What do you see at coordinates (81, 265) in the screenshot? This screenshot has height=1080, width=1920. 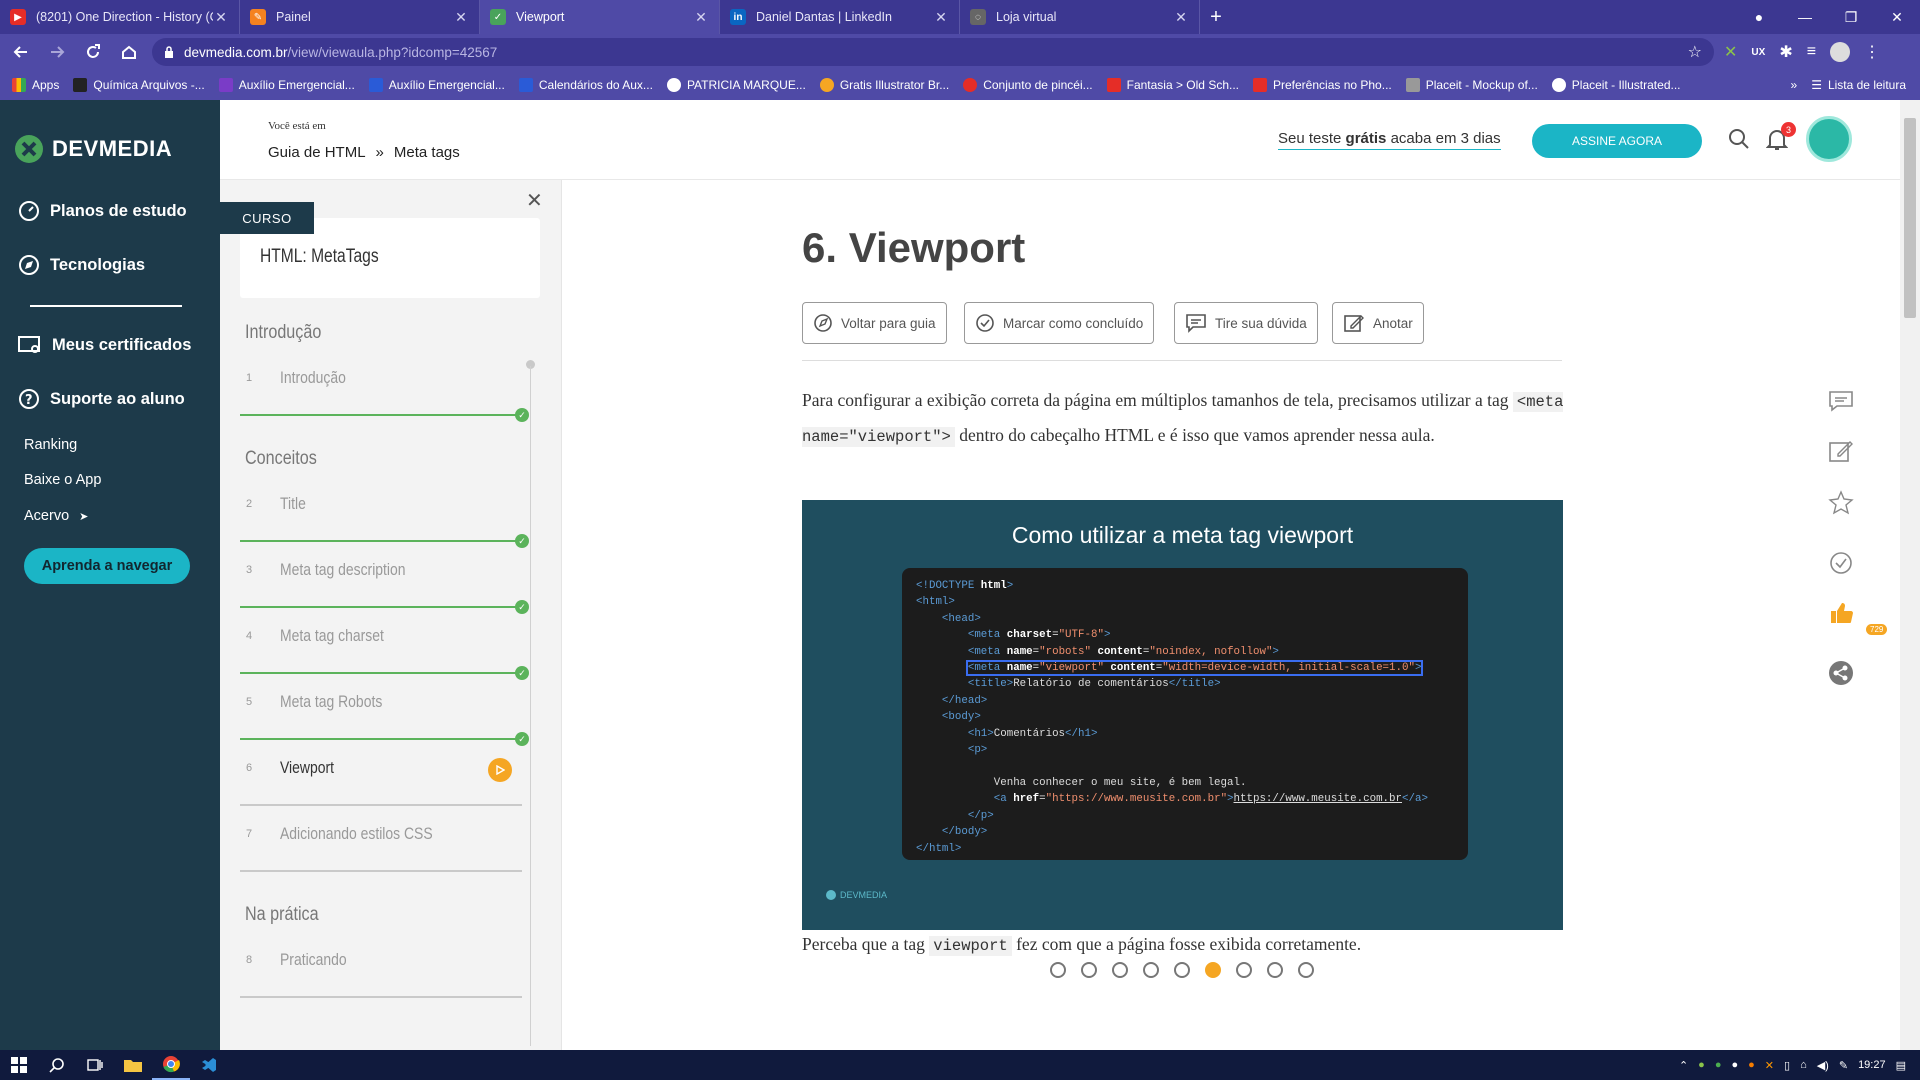 I see `sidebar-item-tecnologias: Tecnologias` at bounding box center [81, 265].